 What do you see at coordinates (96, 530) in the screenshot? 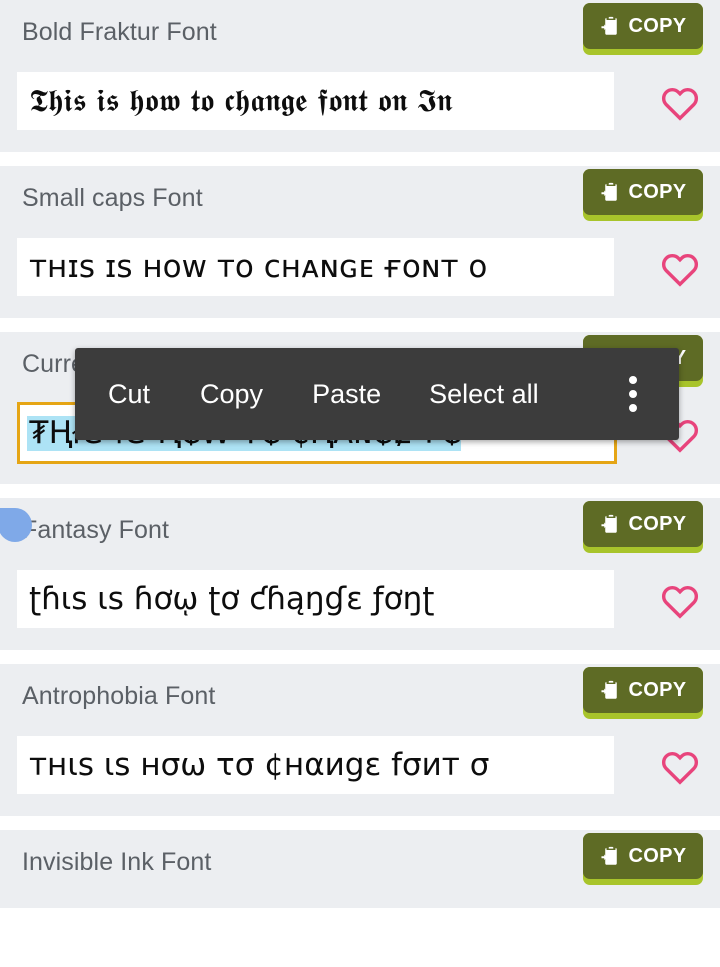
I see `font-name-label: Fantasy Font` at bounding box center [96, 530].